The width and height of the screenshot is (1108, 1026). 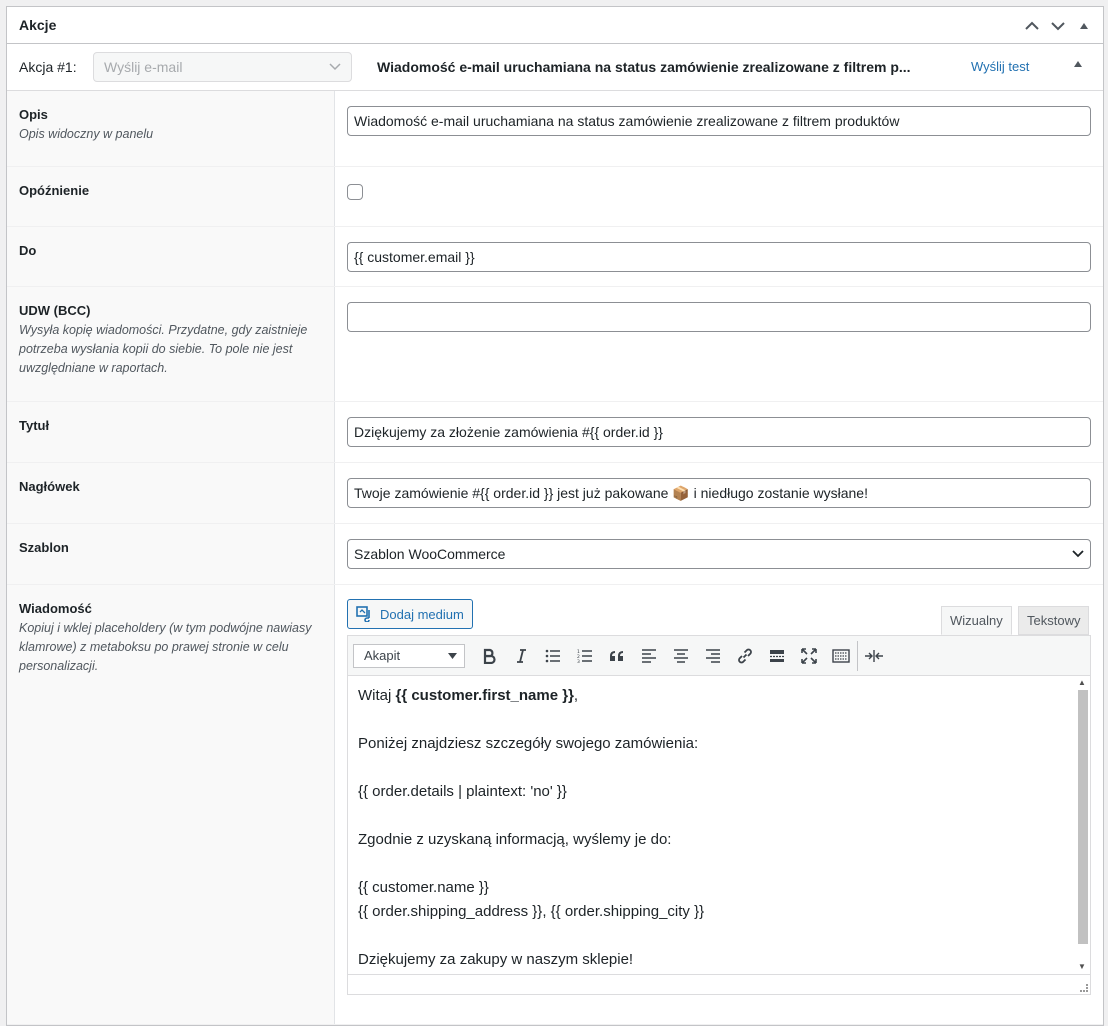 I want to click on field-row-template: Szablon Szablon WooCommerce, so click(x=555, y=554).